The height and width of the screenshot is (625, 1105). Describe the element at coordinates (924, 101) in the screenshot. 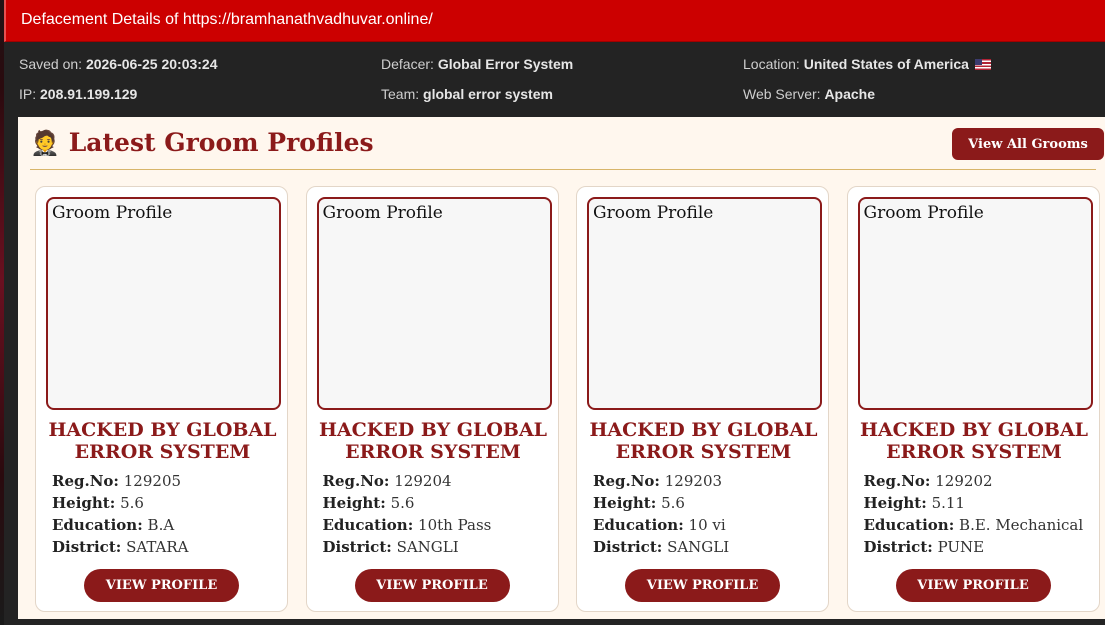

I see `web-server: Web Server: Apache` at that location.